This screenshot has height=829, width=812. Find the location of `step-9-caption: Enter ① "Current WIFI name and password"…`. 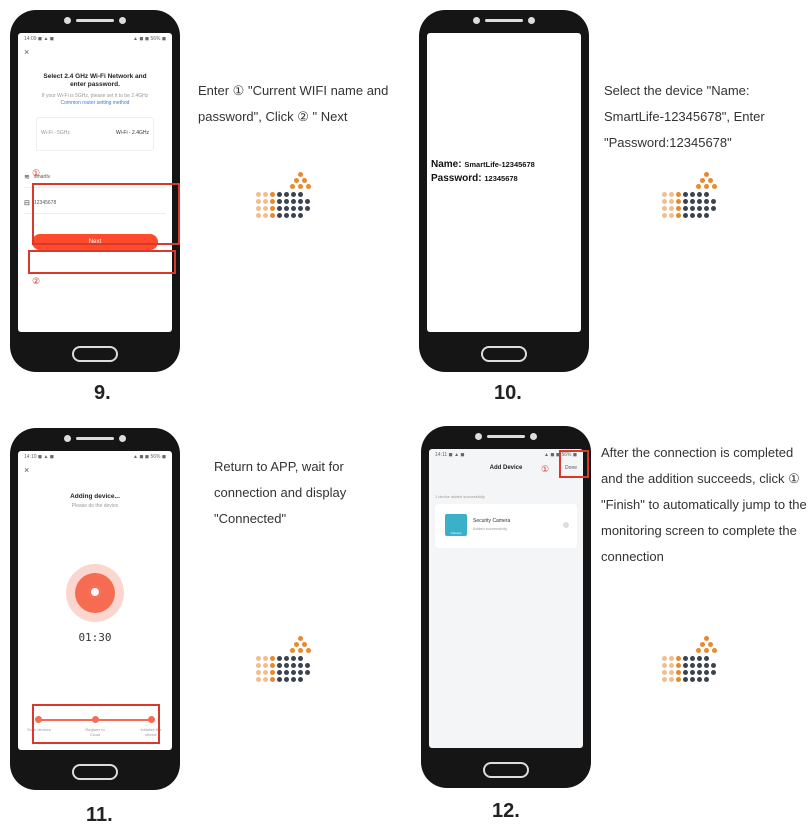

step-9-caption: Enter ① "Current WIFI name and password"… is located at coordinates (293, 103).